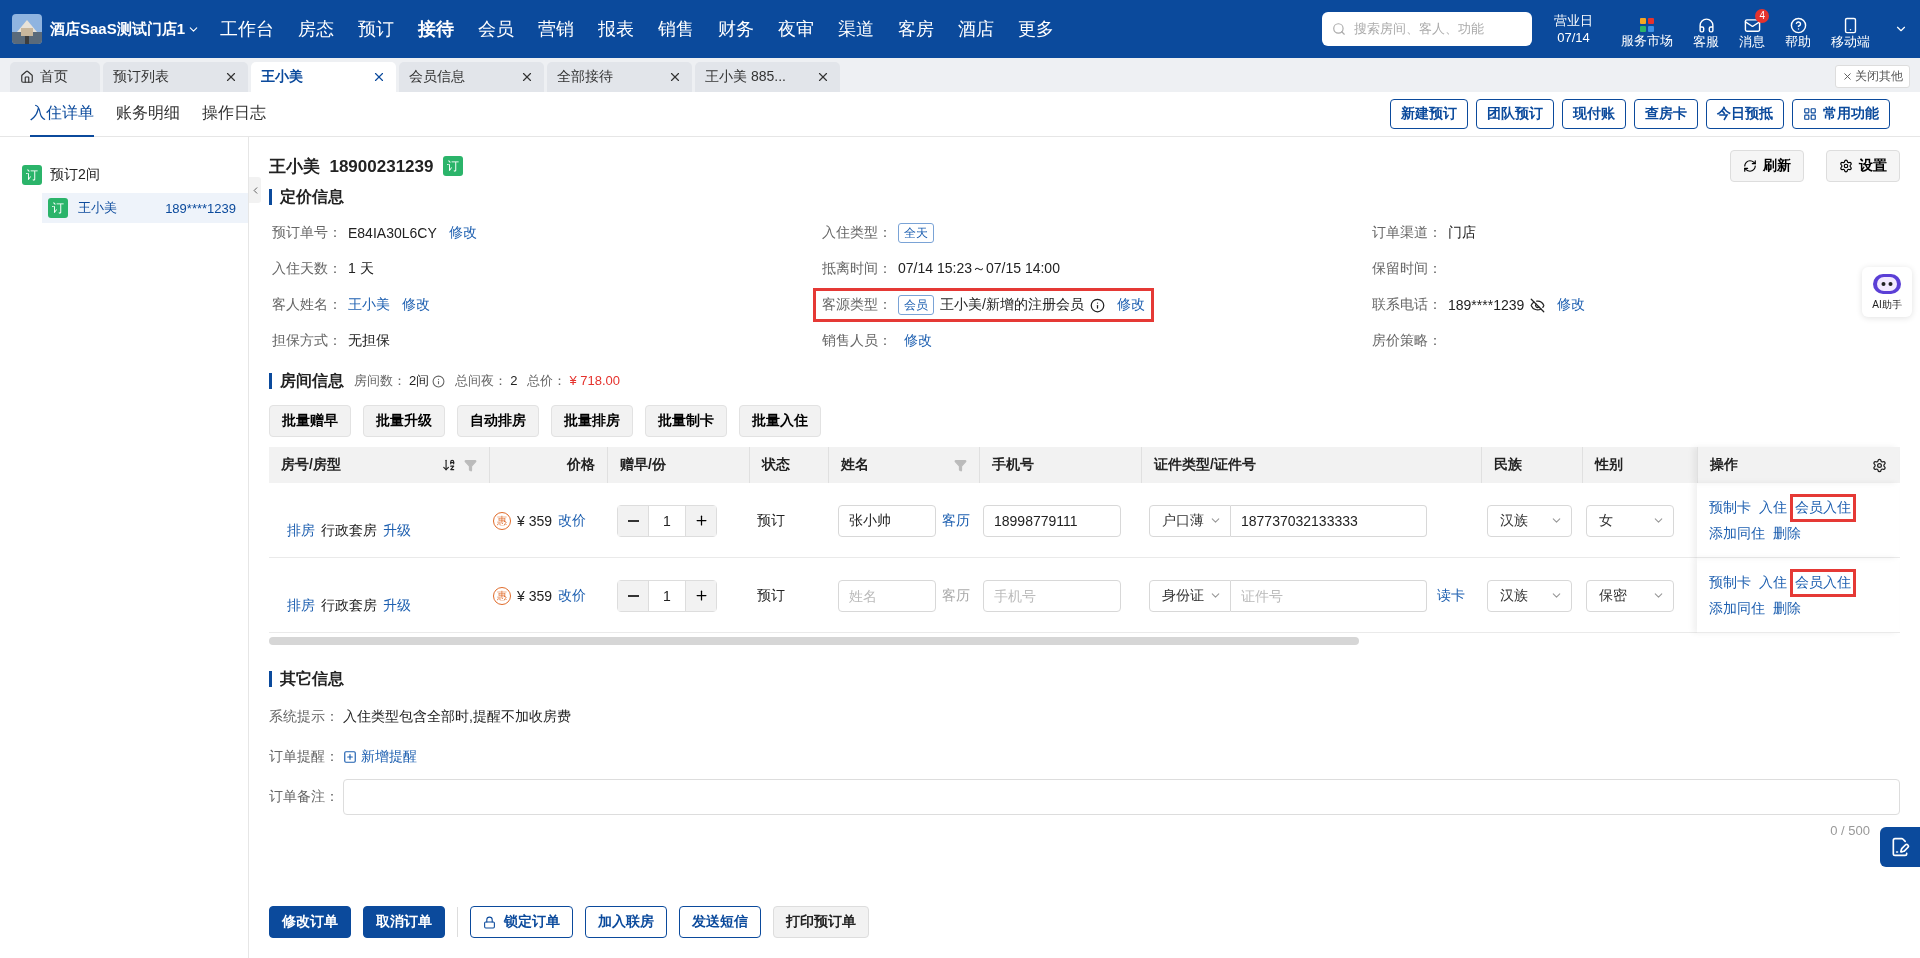 The height and width of the screenshot is (958, 1920). I want to click on action-button: 现付账, so click(1594, 114).